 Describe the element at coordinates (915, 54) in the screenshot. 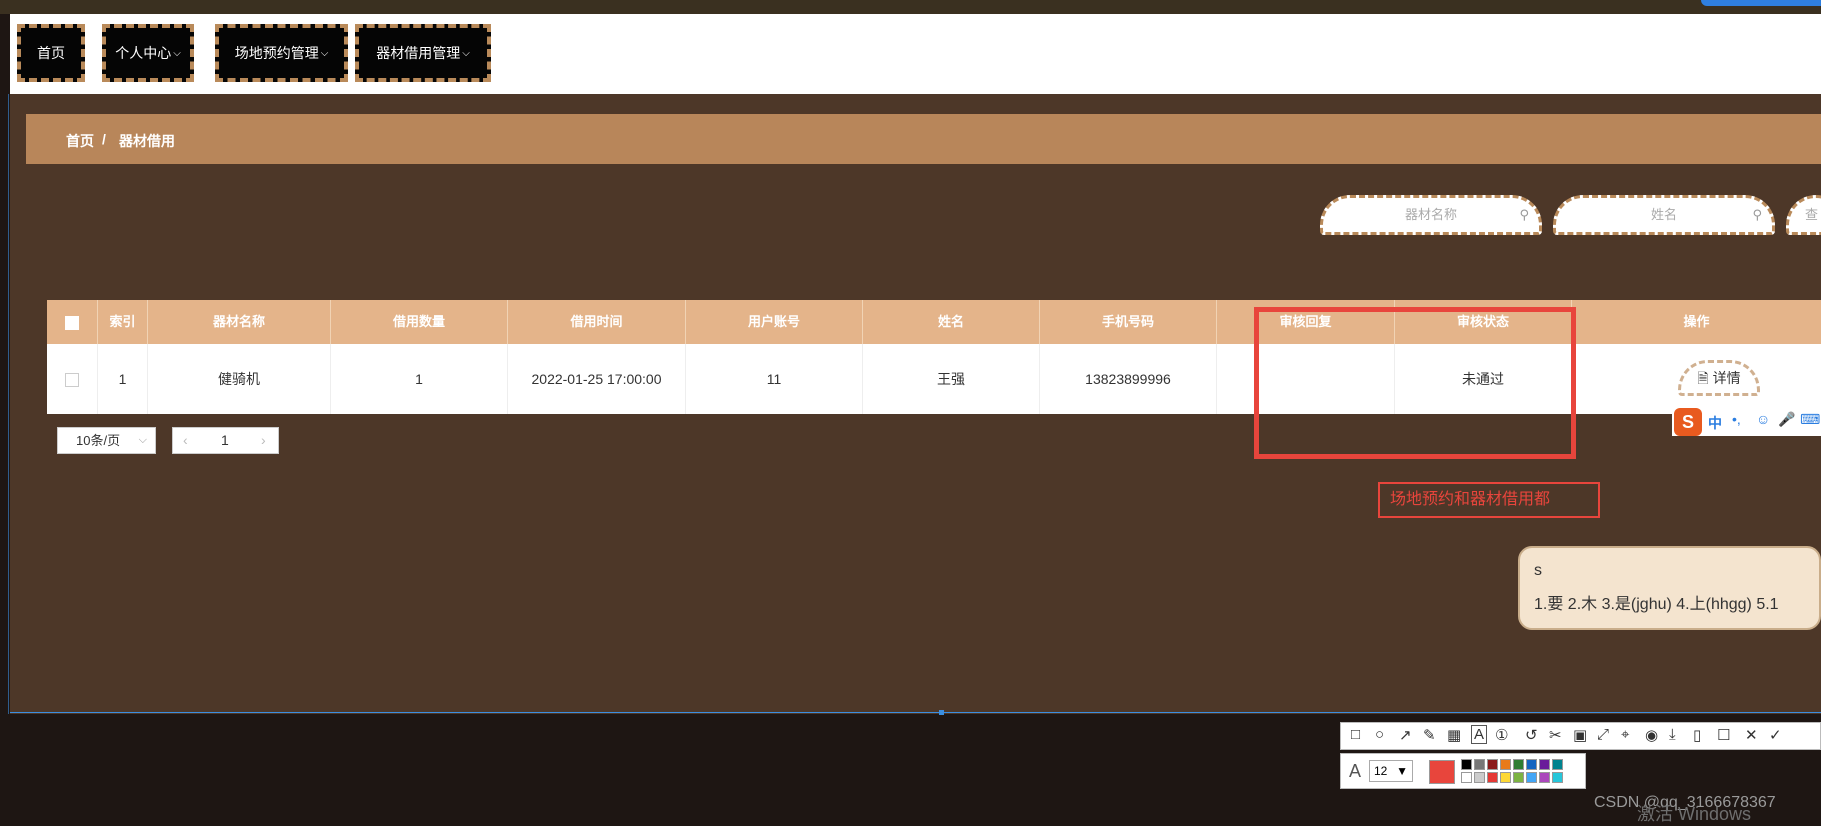

I see `navbar: 首页 个人中心 ⌵ 场地预约管理 ⌵ 器材借用管理 ⌵` at that location.